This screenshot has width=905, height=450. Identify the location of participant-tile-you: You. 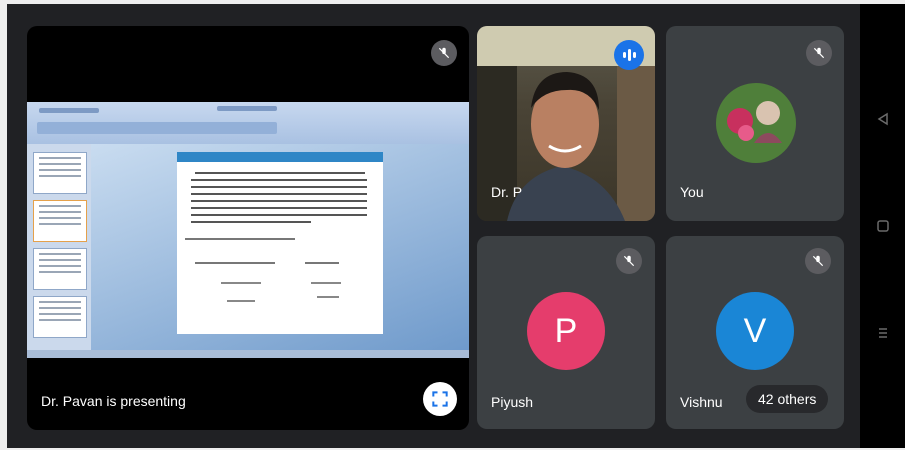
(755, 123).